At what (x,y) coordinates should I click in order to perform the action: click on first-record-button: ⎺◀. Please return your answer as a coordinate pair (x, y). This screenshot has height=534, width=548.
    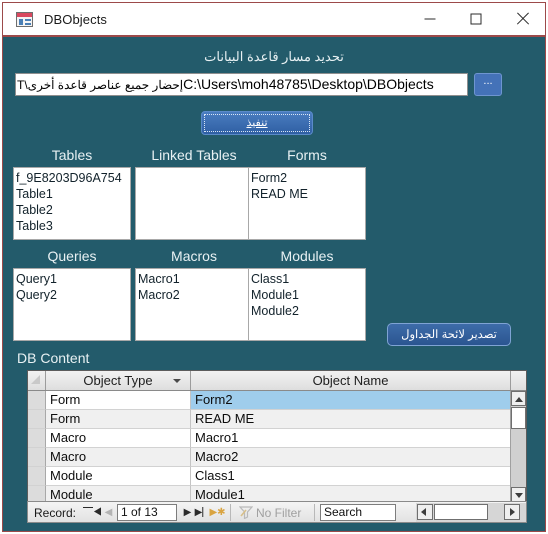
    Looking at the image, I should click on (92, 512).